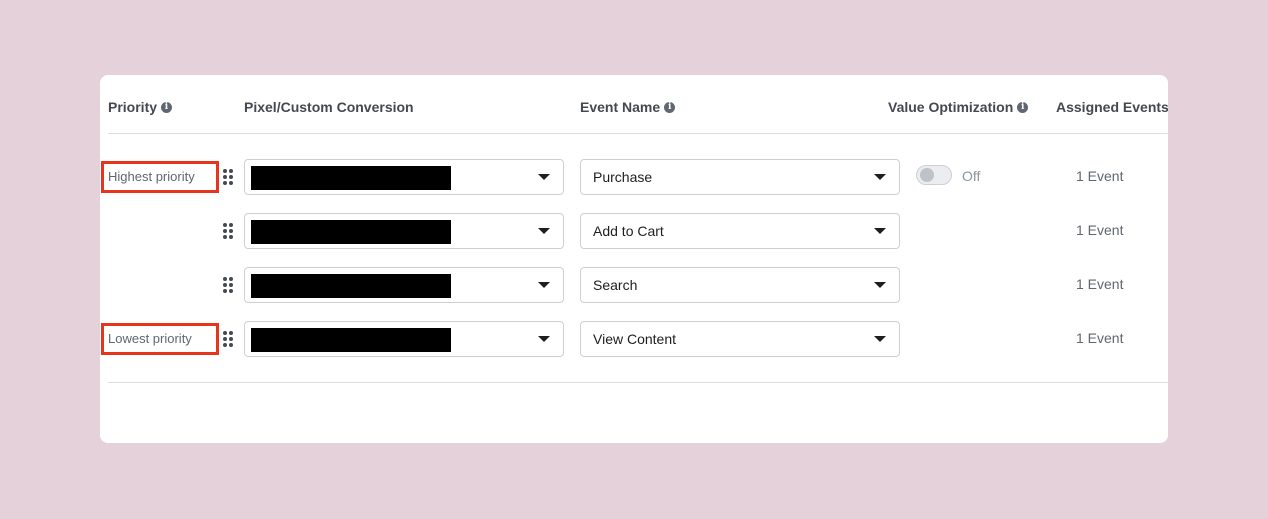  I want to click on table-row: Lowest priority View Content 1 Event, so click(634, 339).